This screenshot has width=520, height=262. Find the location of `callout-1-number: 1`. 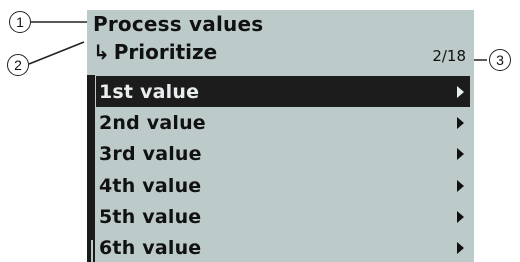

callout-1-number: 1 is located at coordinates (20, 22).